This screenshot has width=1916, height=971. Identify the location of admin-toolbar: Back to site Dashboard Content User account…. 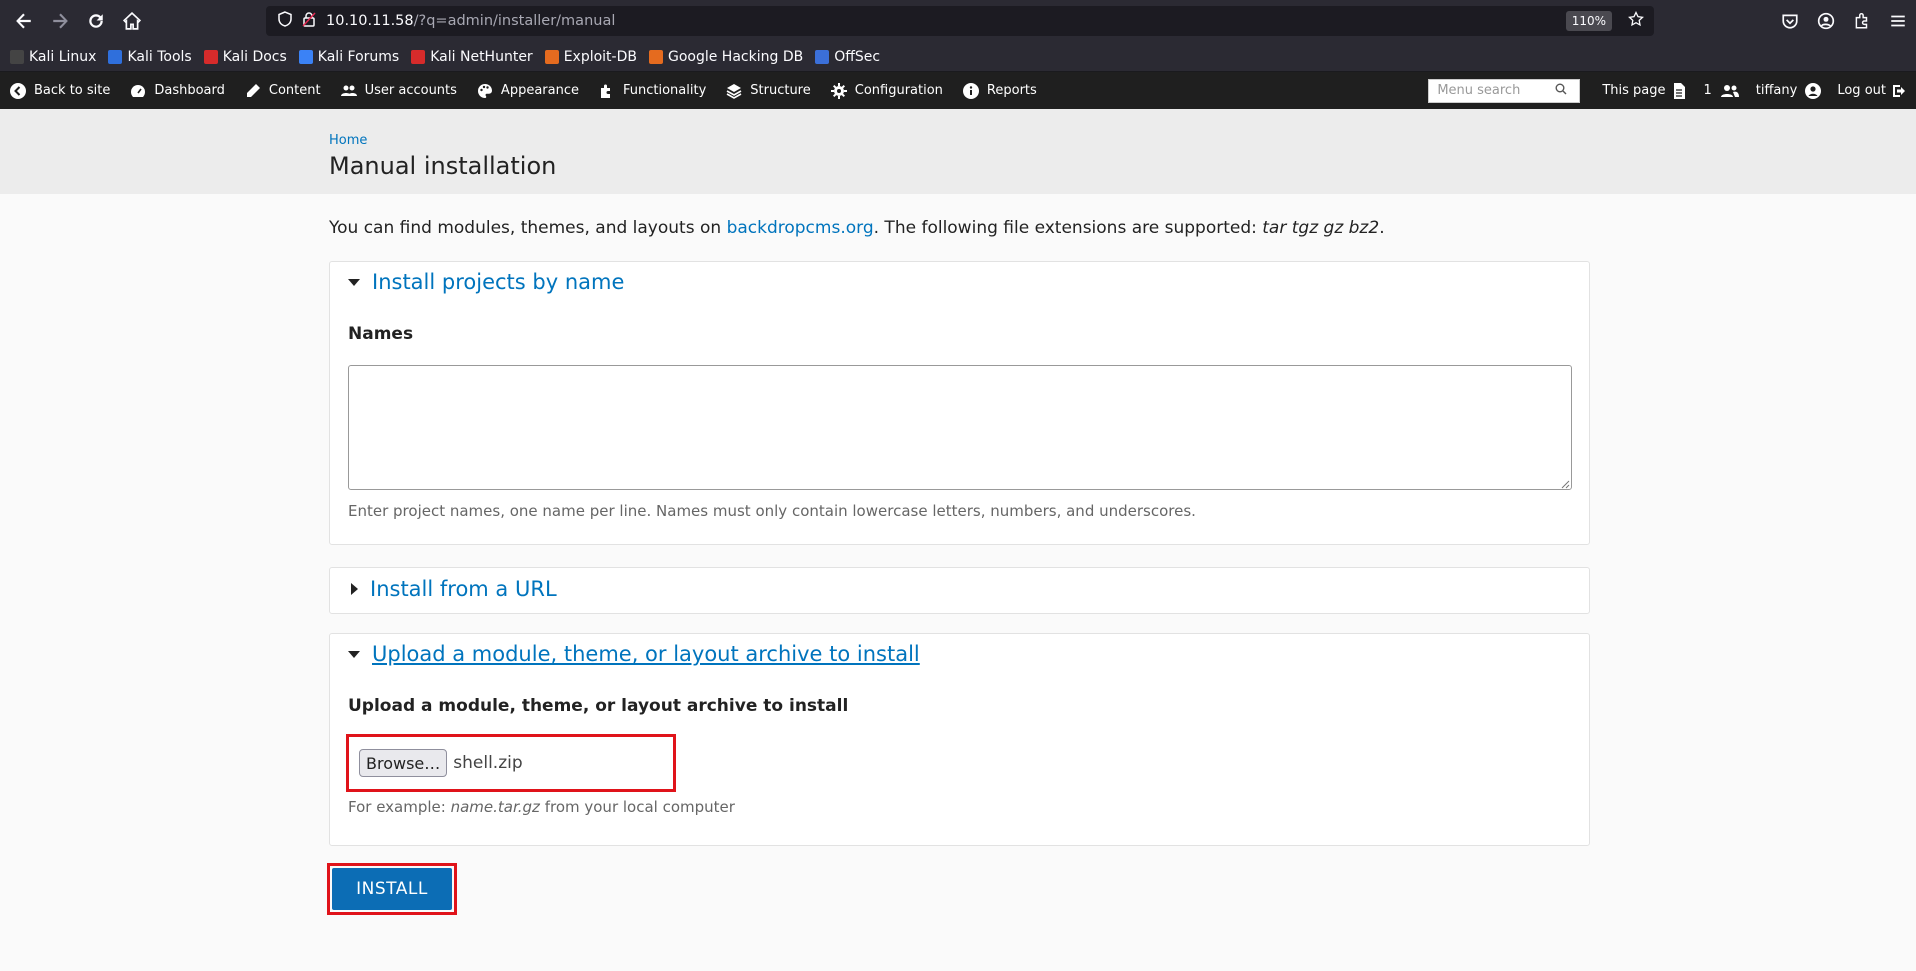
(958, 90).